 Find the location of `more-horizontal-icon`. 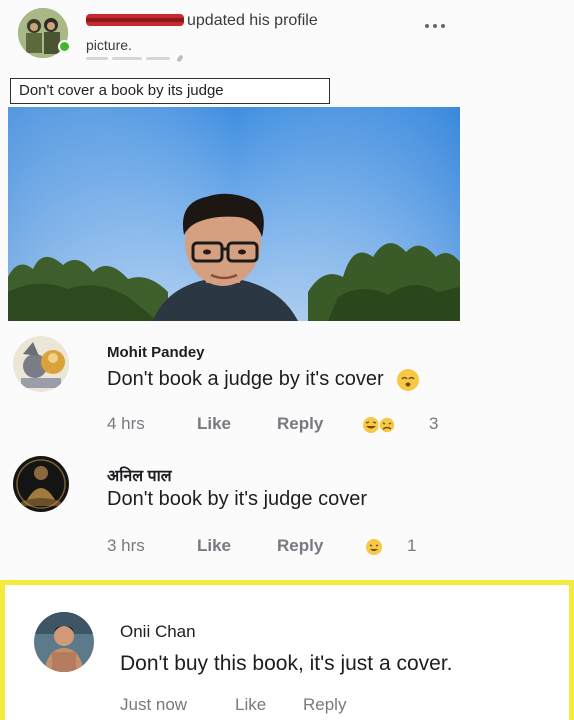

more-horizontal-icon is located at coordinates (435, 26).